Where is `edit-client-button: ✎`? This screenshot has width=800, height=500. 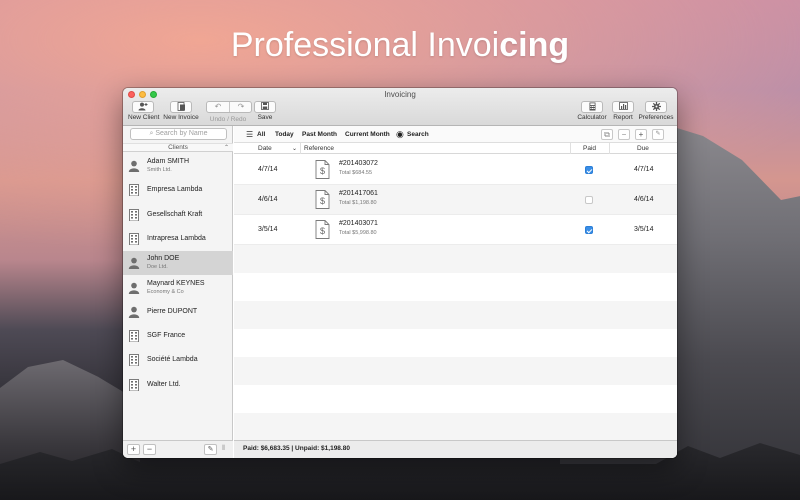 edit-client-button: ✎ is located at coordinates (210, 449).